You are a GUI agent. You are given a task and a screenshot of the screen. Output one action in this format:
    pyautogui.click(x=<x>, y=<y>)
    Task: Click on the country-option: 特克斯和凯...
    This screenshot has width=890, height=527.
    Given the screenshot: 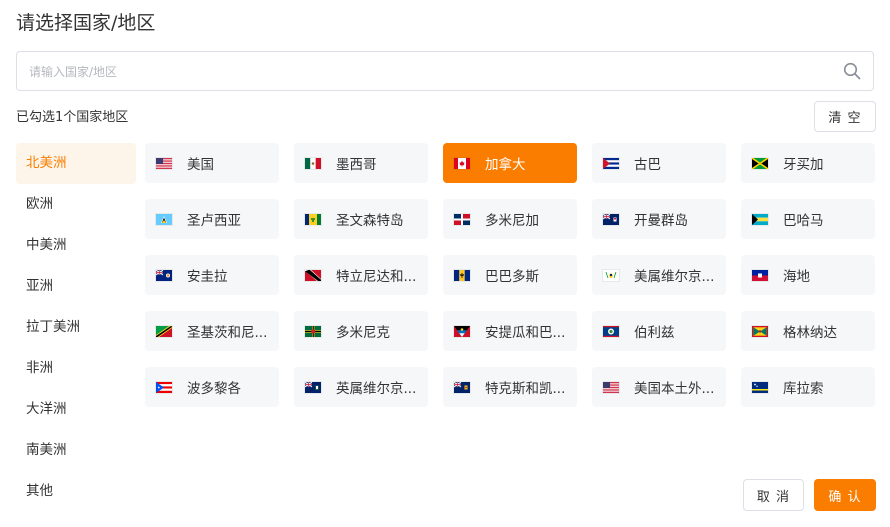 What is the action you would take?
    pyautogui.click(x=510, y=387)
    